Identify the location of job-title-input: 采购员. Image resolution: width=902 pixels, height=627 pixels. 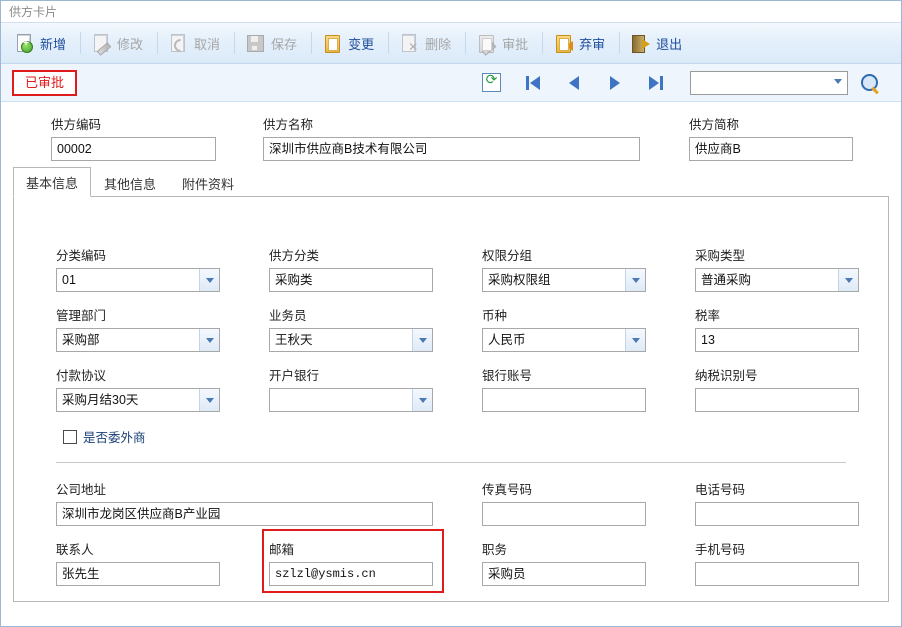
(564, 574).